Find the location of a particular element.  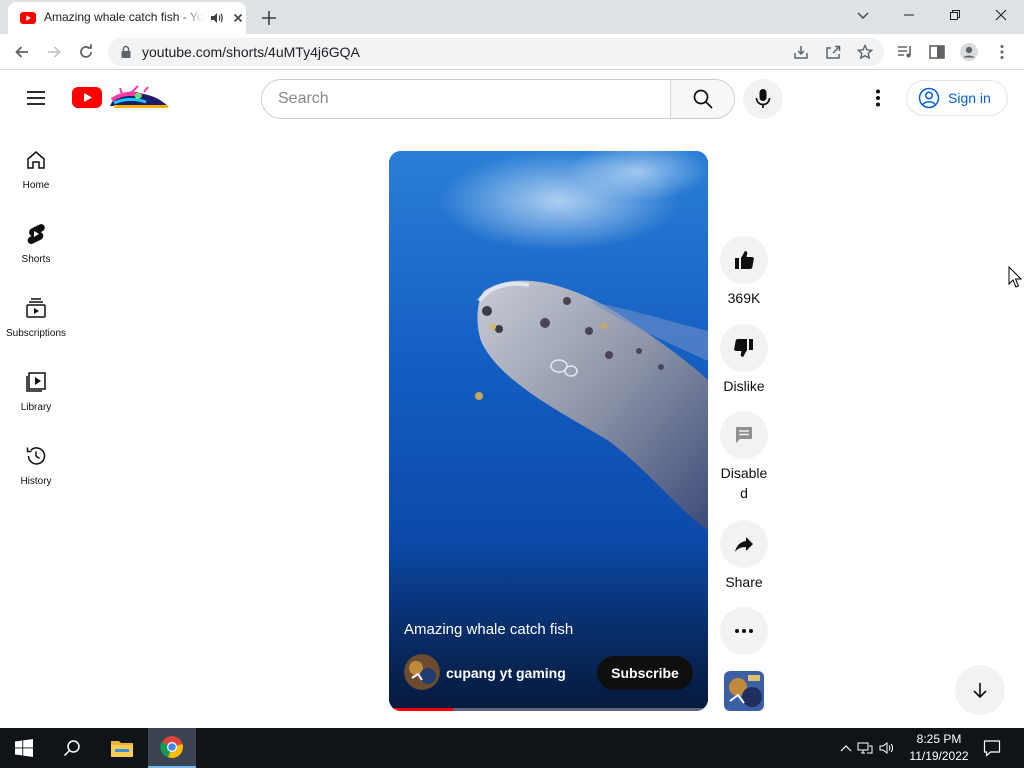

arrow-down-icon is located at coordinates (980, 691).